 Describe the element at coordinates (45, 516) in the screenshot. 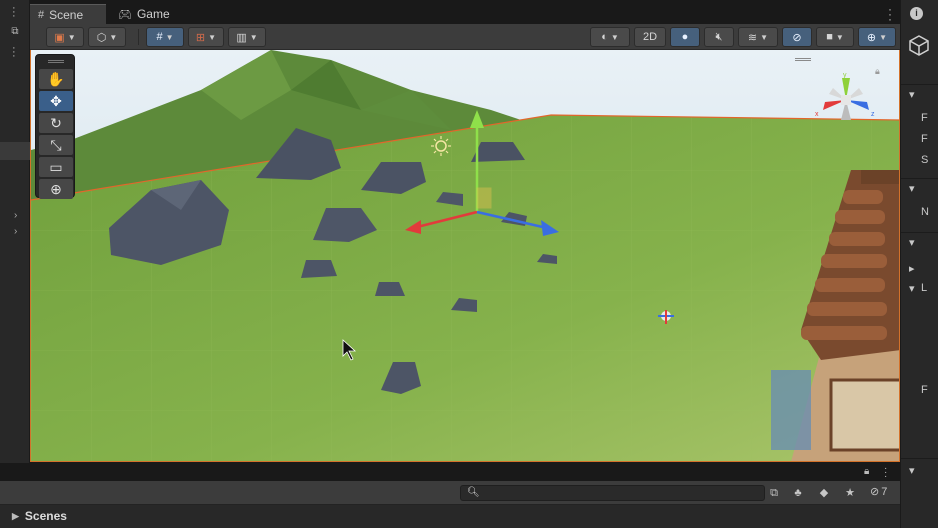

I see `scenes-label: Scenes` at that location.